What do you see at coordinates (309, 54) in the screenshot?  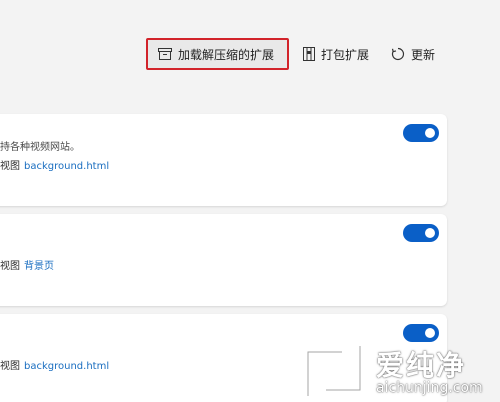 I see `package-icon` at bounding box center [309, 54].